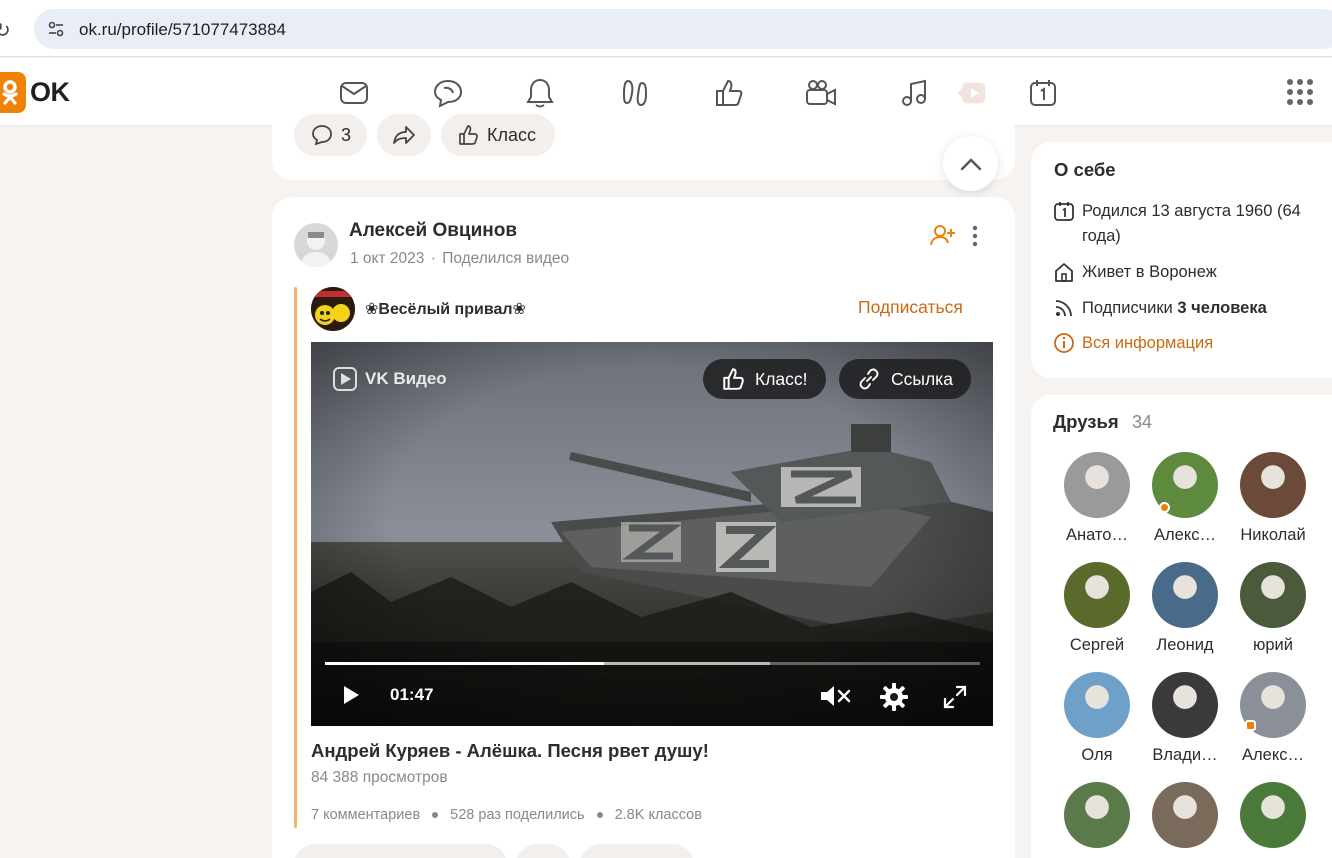 Image resolution: width=1332 pixels, height=858 pixels. What do you see at coordinates (733, 379) in the screenshot?
I see `thumbs-up-icon` at bounding box center [733, 379].